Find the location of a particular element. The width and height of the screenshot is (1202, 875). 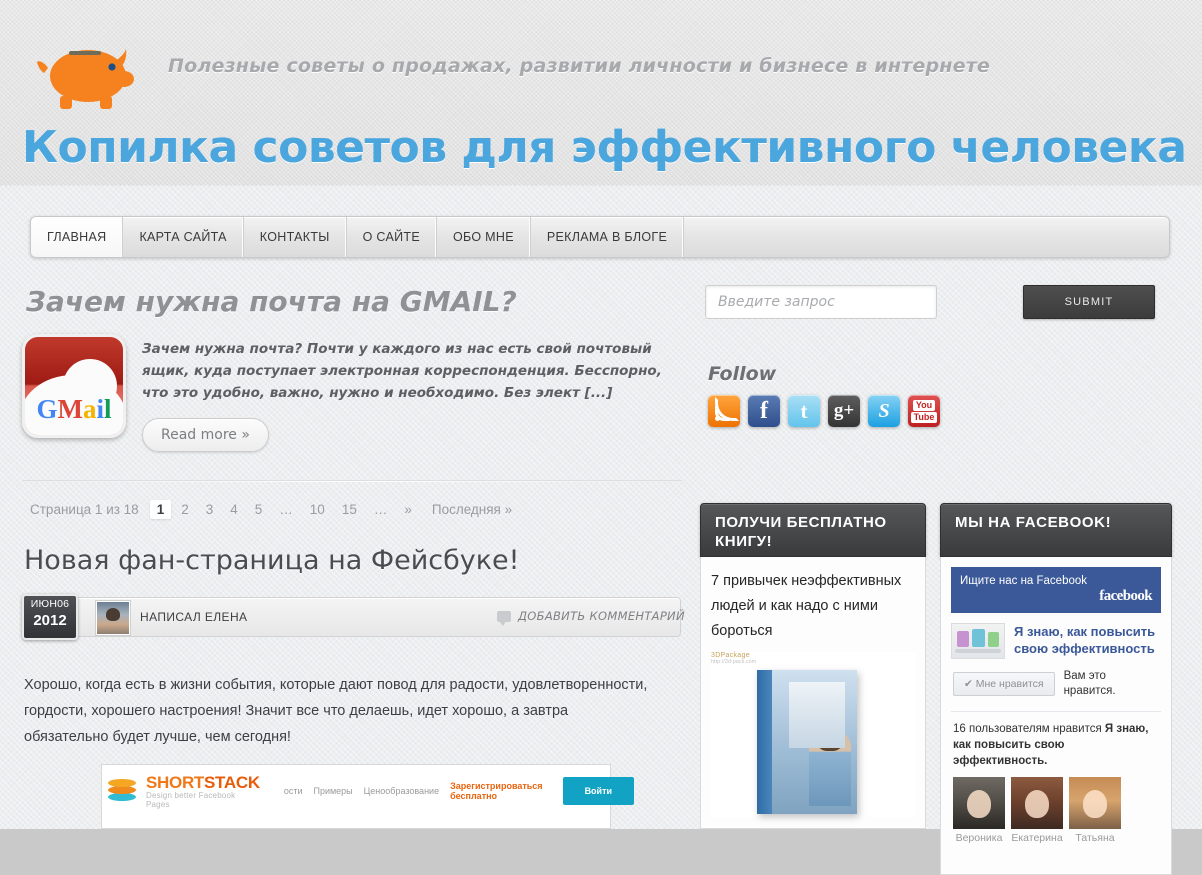

book-cover-image: 3DPackage http://3d-pack.com is located at coordinates (813, 734).